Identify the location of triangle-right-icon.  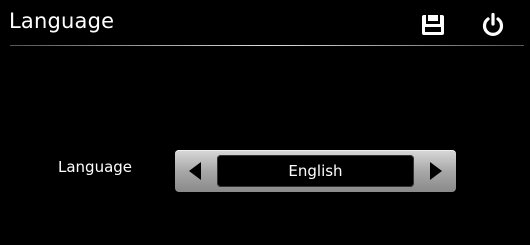
(436, 171).